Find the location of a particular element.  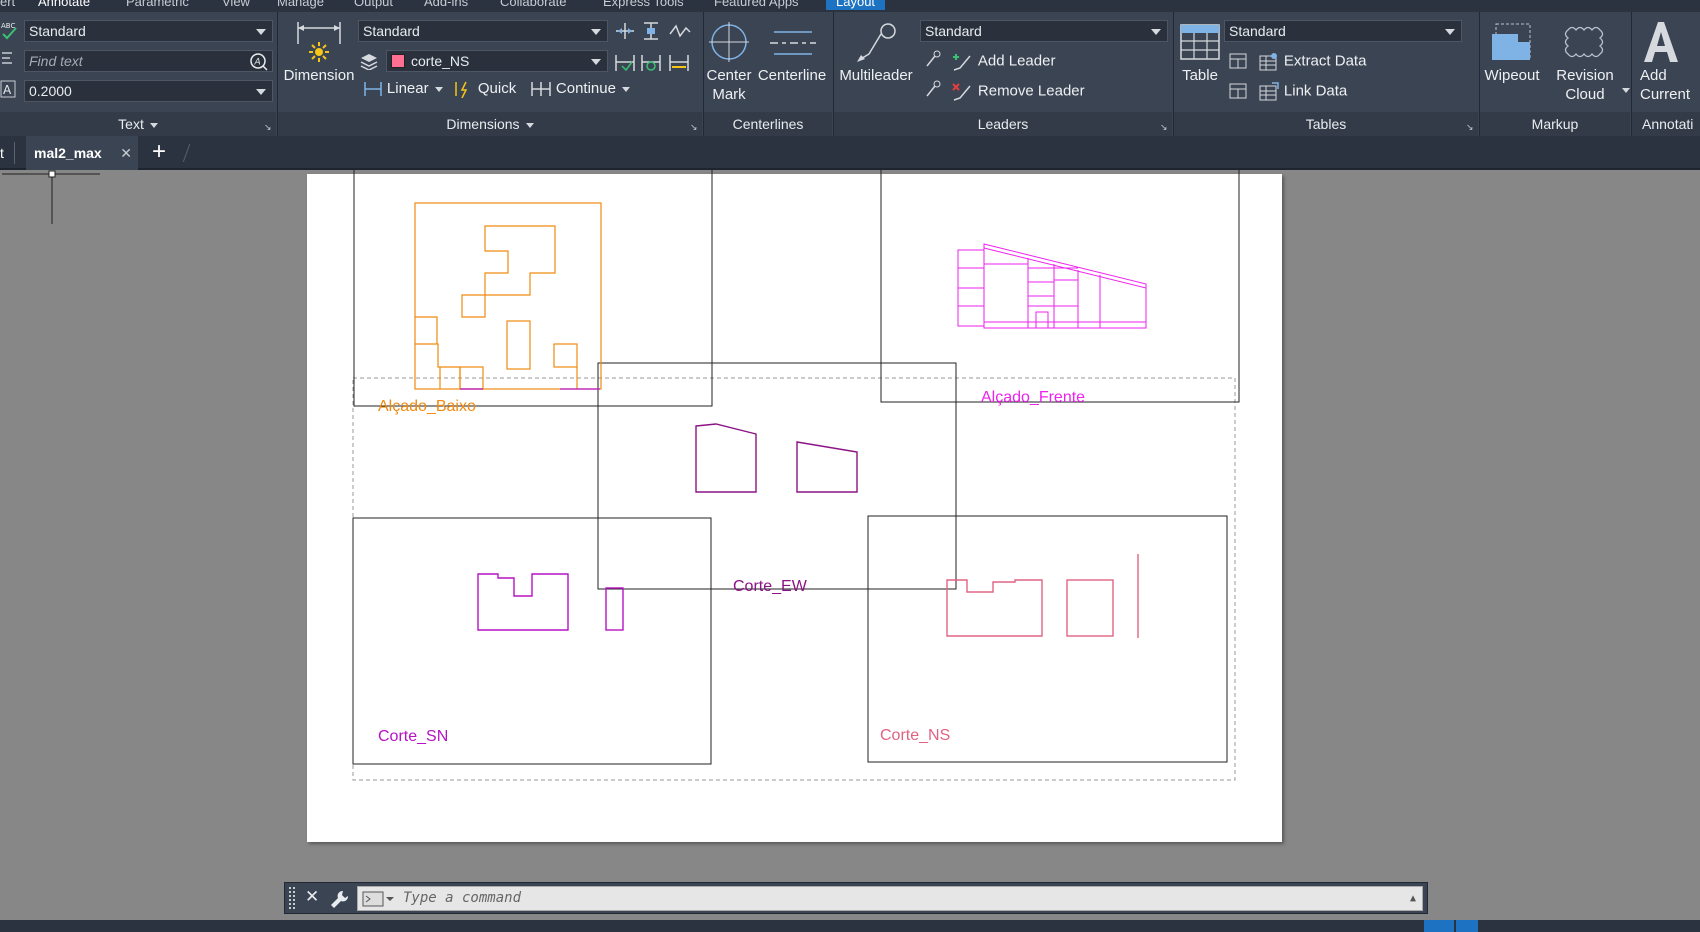

tab-express-tools: Express Tools is located at coordinates (643, 4).